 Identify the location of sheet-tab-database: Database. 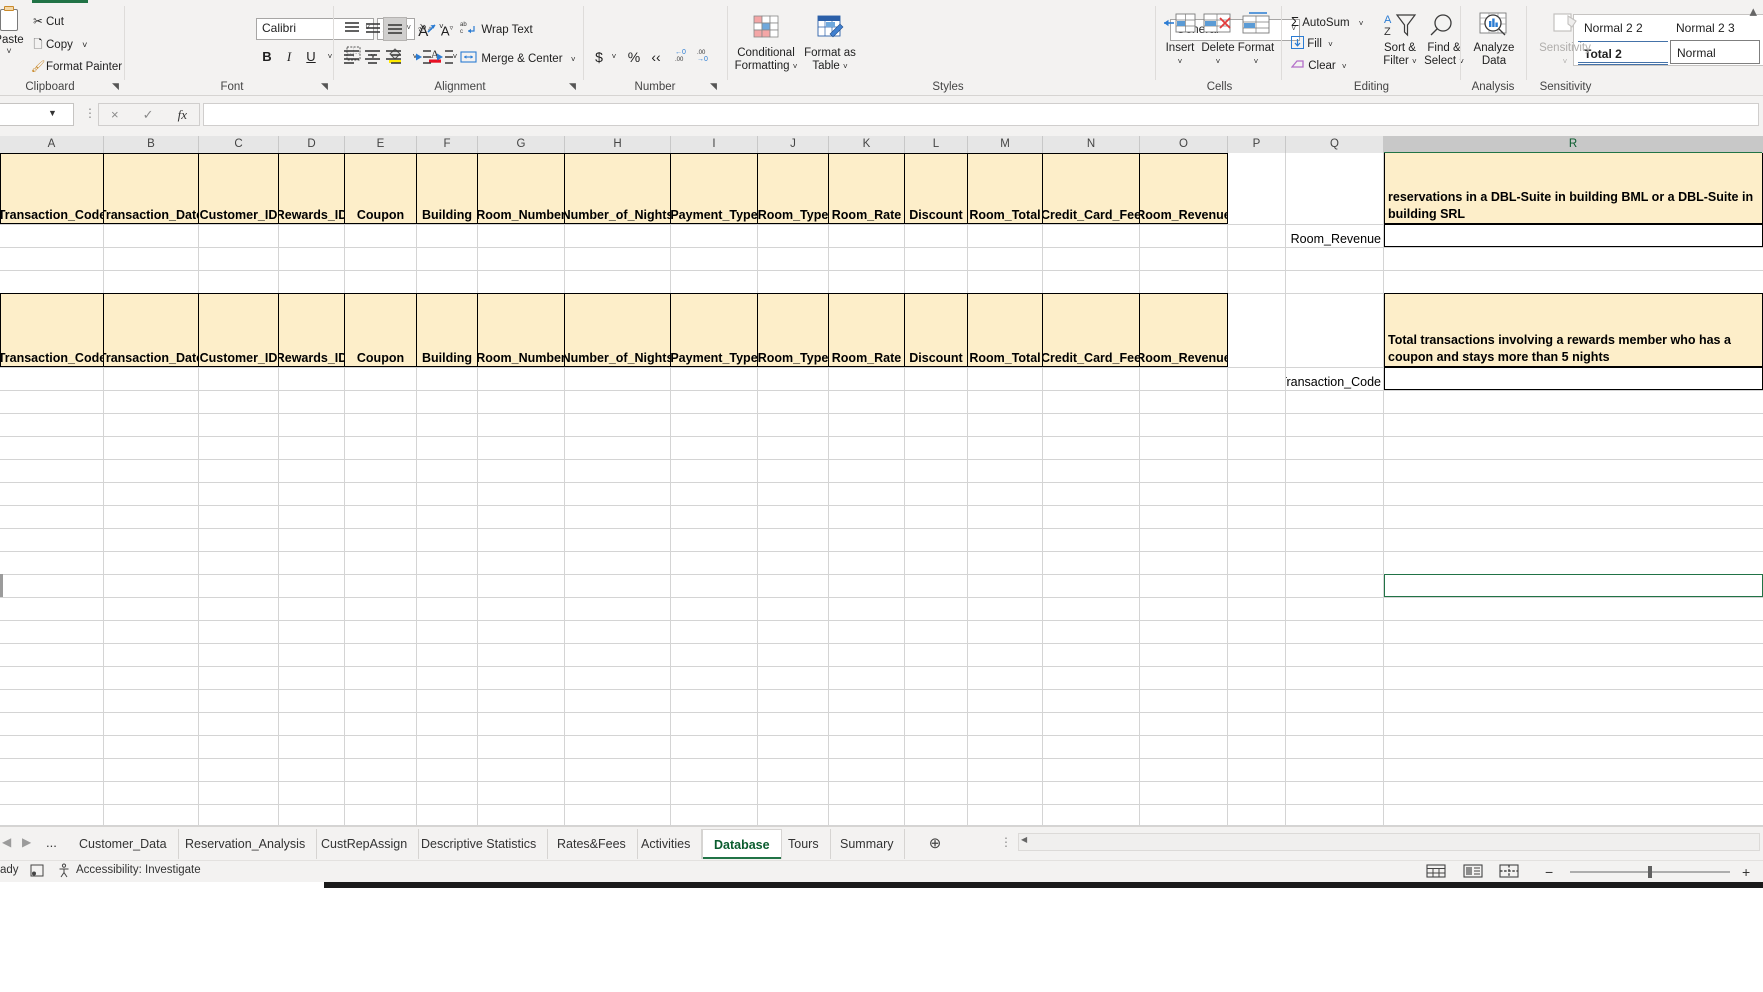
(742, 844).